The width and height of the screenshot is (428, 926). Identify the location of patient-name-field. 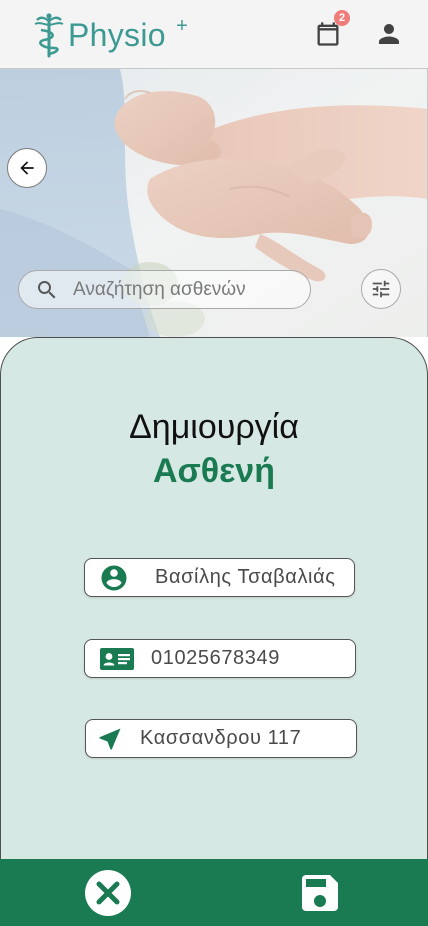
(219, 577).